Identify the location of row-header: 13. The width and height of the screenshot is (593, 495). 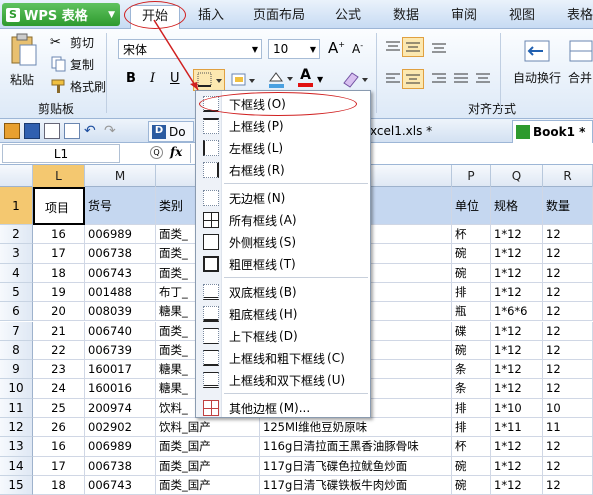
(16, 447).